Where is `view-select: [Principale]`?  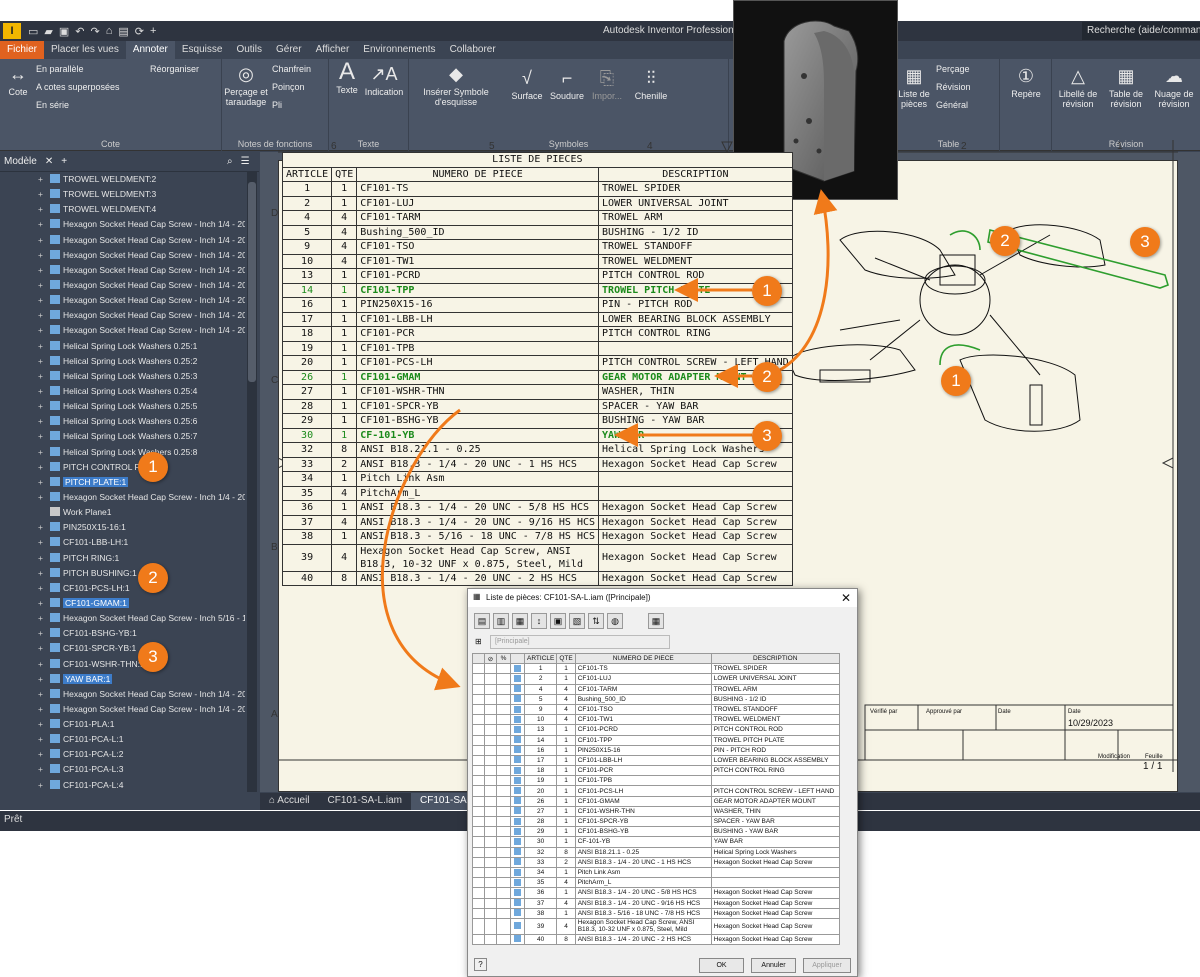 view-select: [Principale] is located at coordinates (580, 642).